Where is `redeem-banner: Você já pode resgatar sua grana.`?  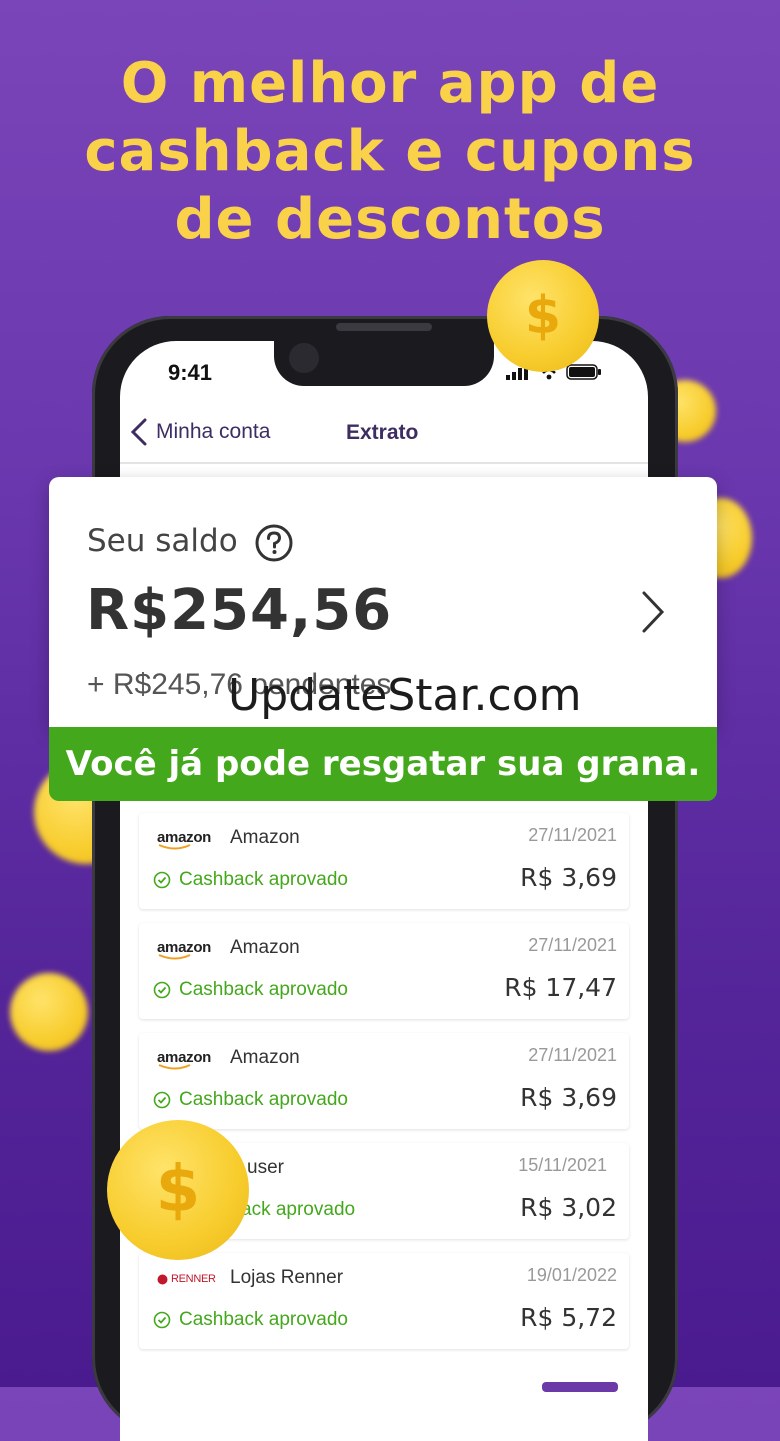
redeem-banner: Você já pode resgatar sua grana. is located at coordinates (383, 764).